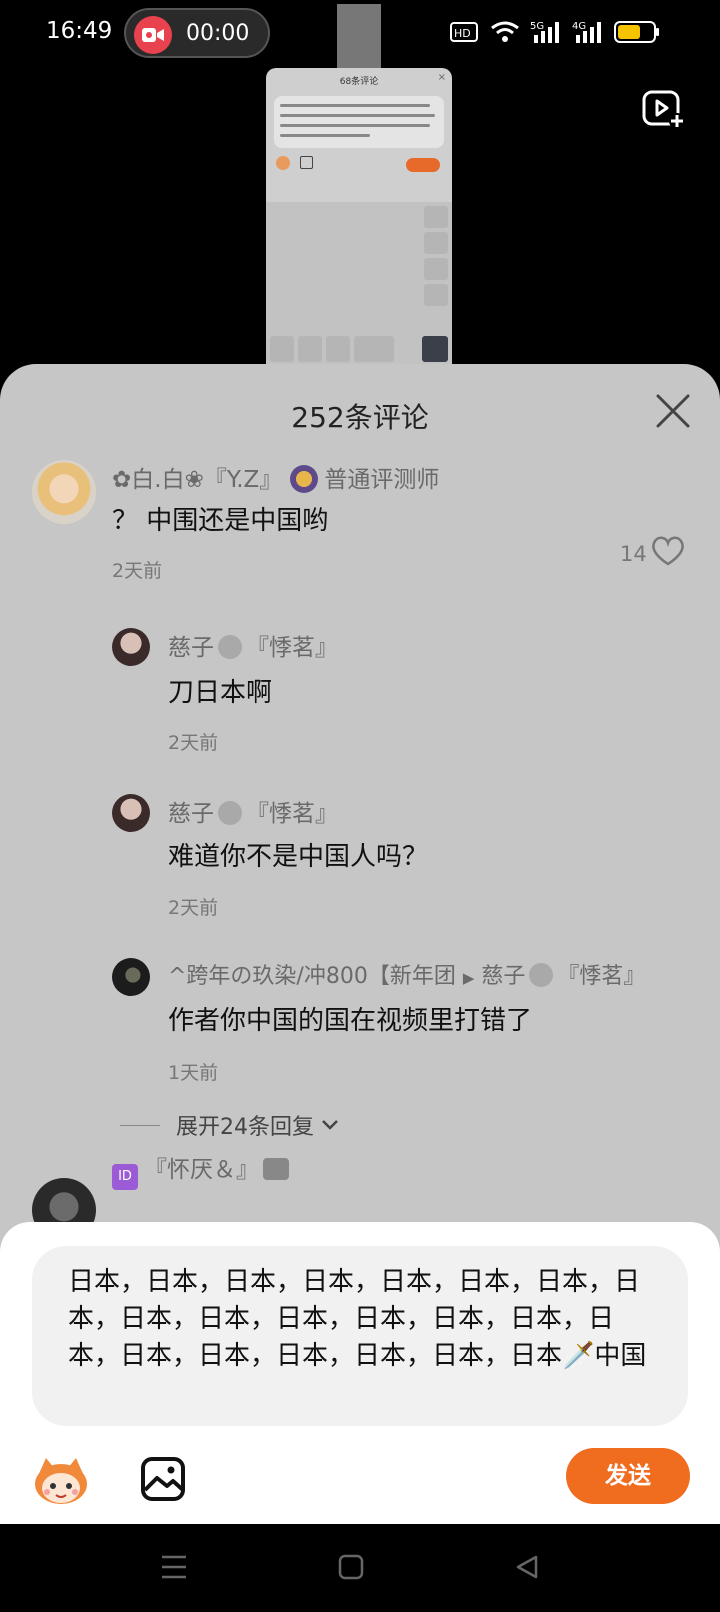  What do you see at coordinates (435, 349) in the screenshot?
I see `thumbnail-enter-key` at bounding box center [435, 349].